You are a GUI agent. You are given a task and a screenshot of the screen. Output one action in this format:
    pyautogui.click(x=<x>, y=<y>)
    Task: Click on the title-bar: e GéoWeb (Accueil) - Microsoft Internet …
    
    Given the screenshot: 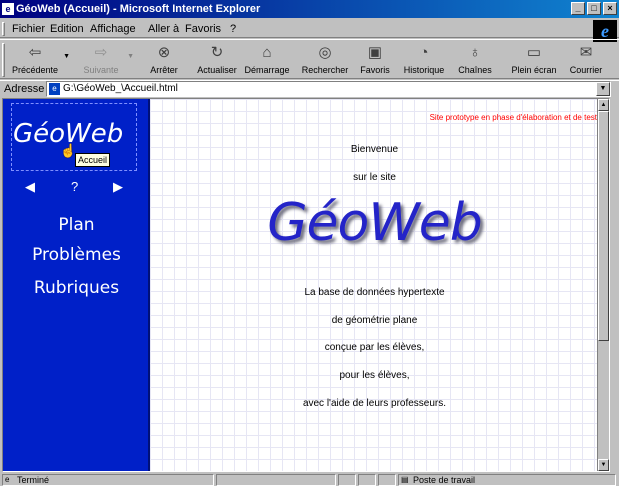 What is the action you would take?
    pyautogui.click(x=309, y=9)
    